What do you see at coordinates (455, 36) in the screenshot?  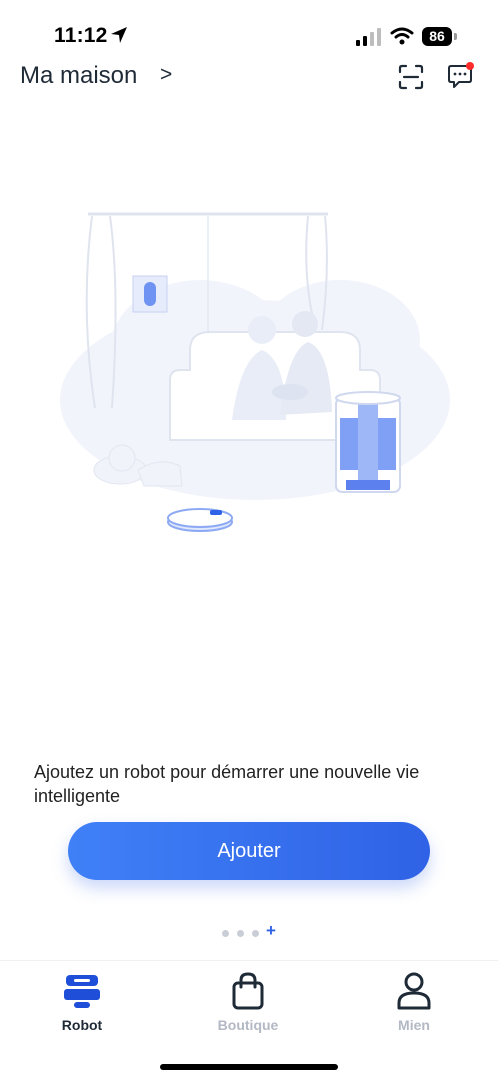 I see `battery-cap` at bounding box center [455, 36].